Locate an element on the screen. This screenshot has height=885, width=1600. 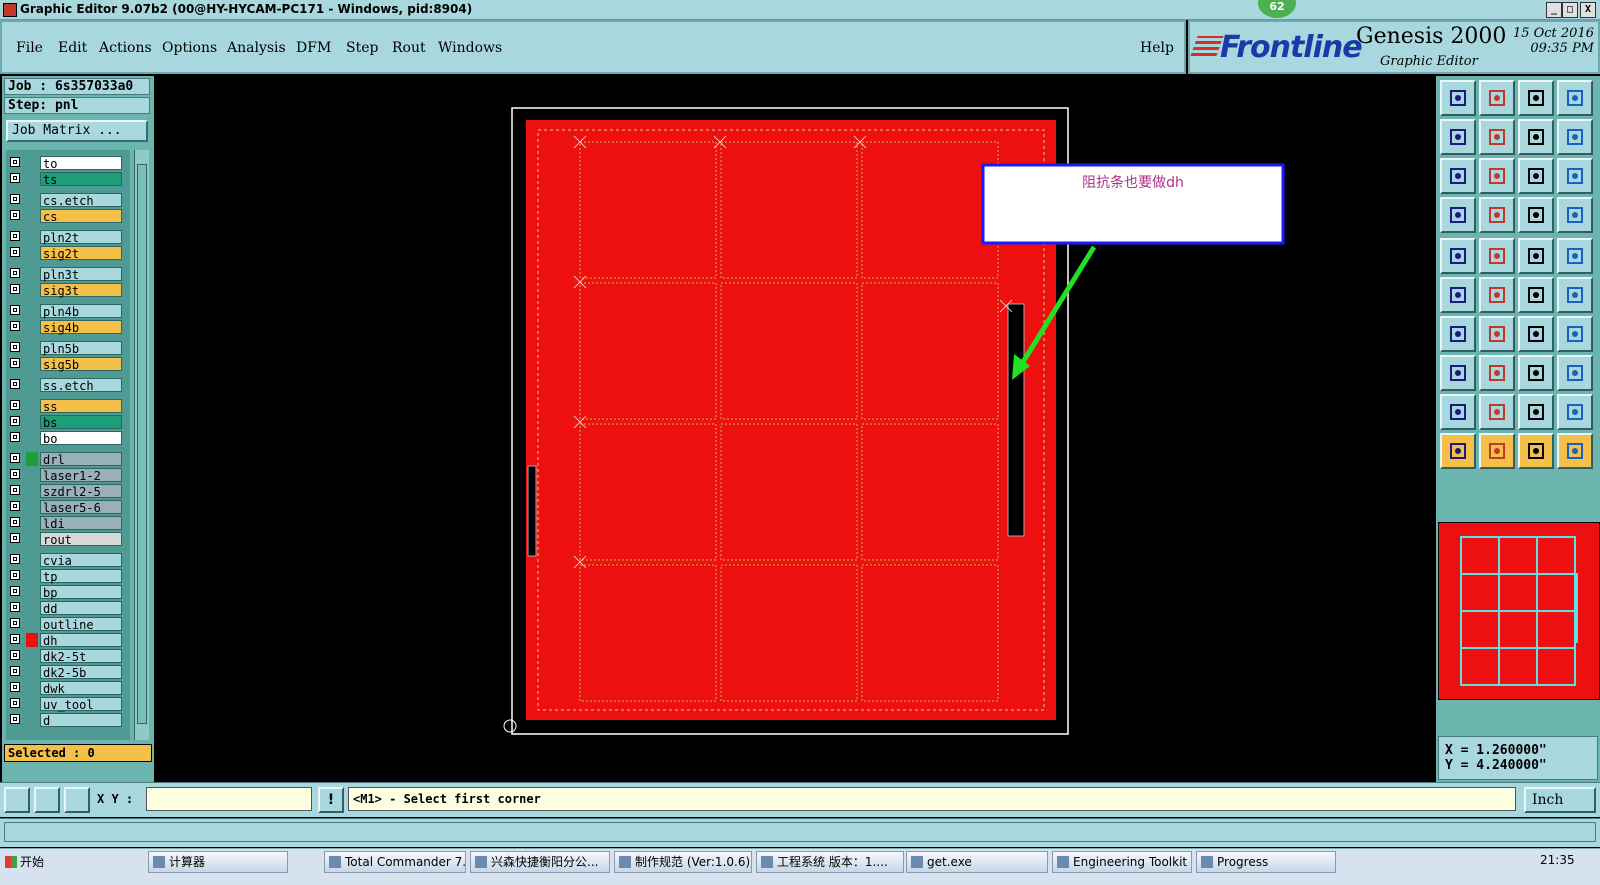
frame-icon is located at coordinates (1575, 334).